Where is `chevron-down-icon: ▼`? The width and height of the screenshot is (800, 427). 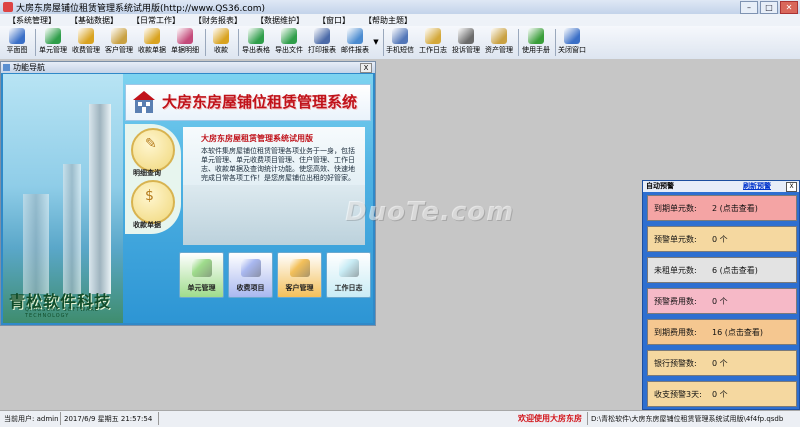
chevron-down-icon: ▼ is located at coordinates (376, 42).